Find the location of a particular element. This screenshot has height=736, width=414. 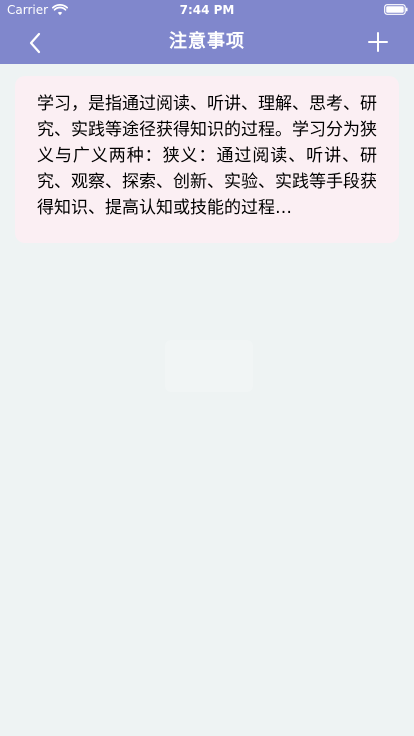

top-bar: Carrier 7:44 PM 注意事项 is located at coordinates (207, 32).